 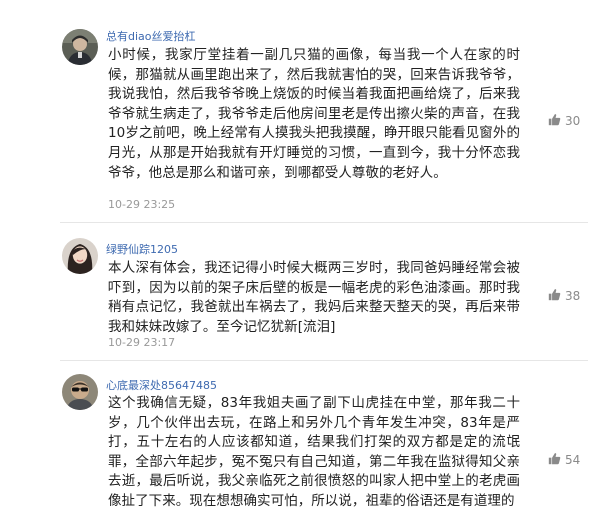 I want to click on like-count: 54, so click(x=573, y=459).